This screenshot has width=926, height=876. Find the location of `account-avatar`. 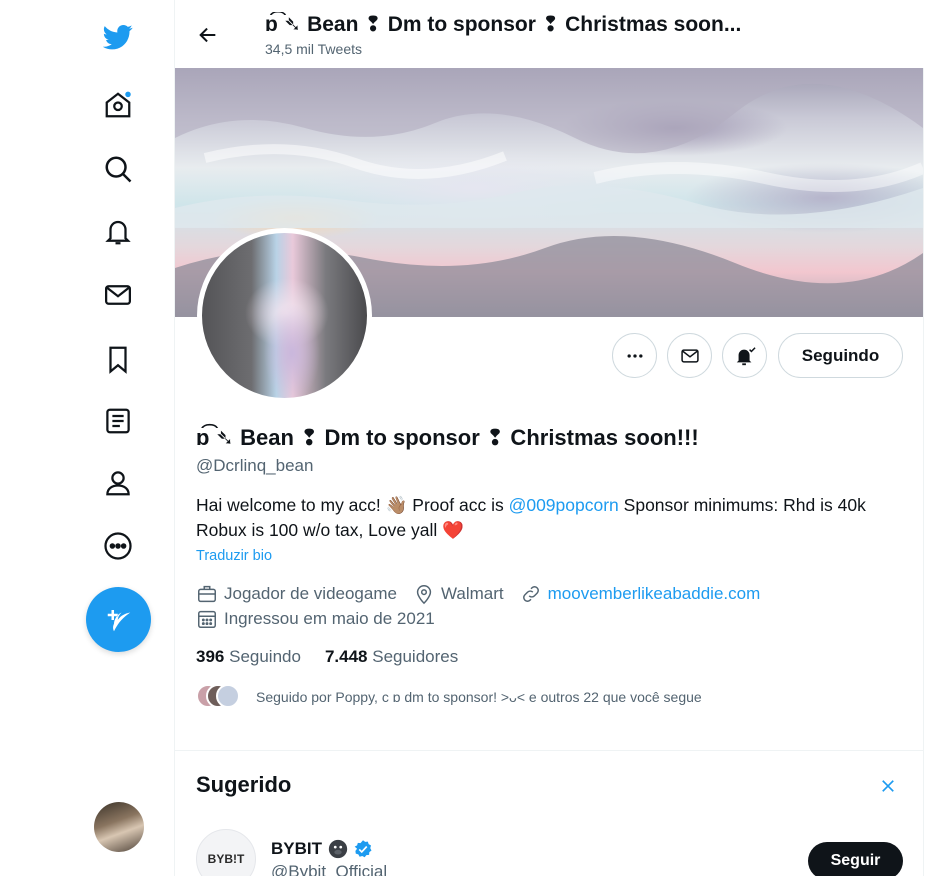

account-avatar is located at coordinates (119, 827).